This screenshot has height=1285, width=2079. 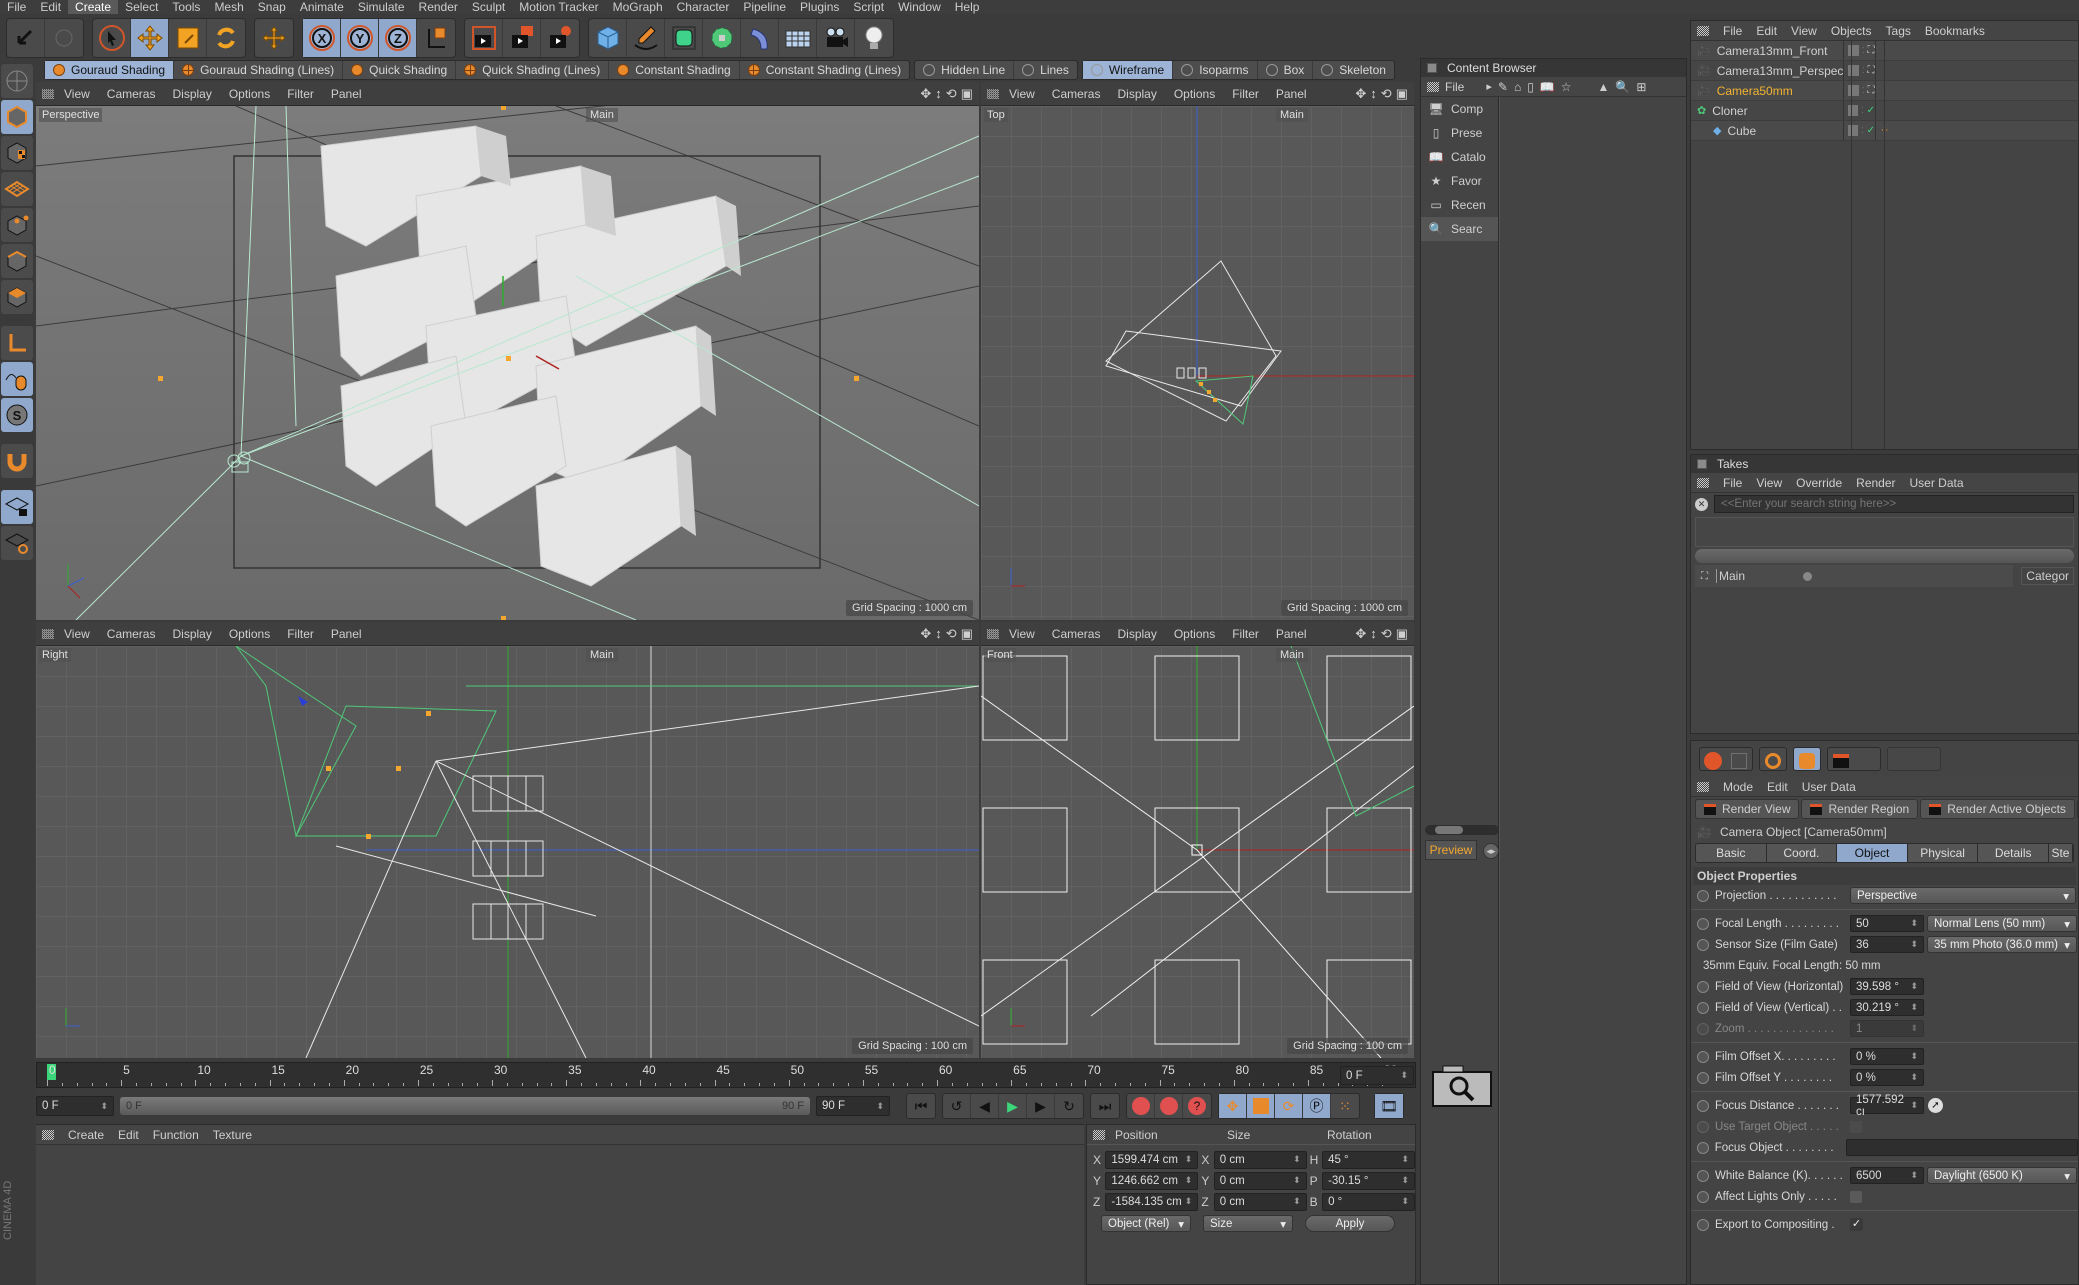 I want to click on menu-plugins: Plugins, so click(x=819, y=7).